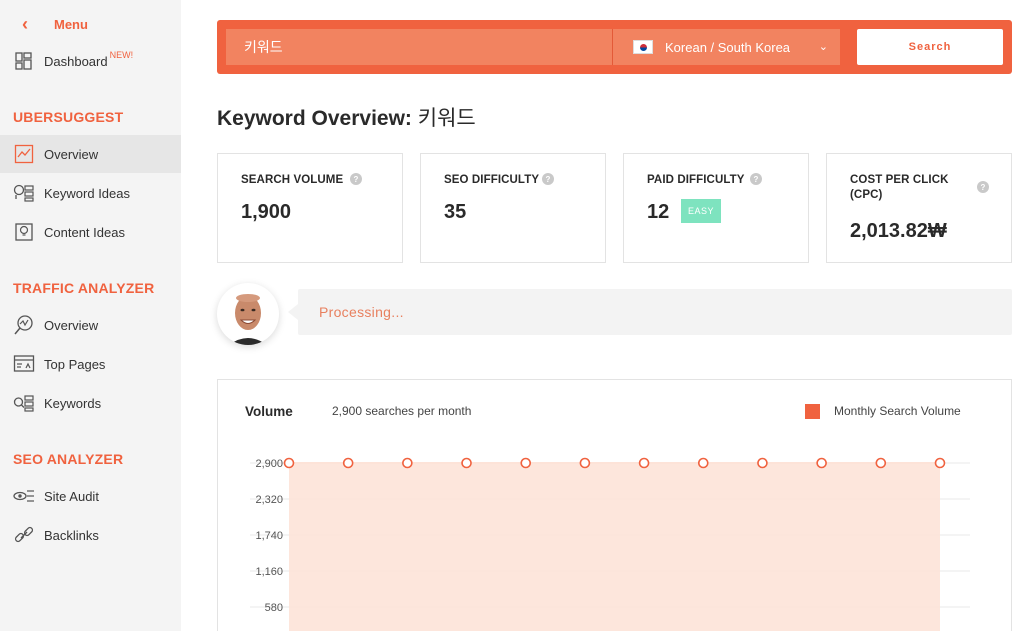  Describe the element at coordinates (76, 61) in the screenshot. I see `sidebar-item-label: Dashboard` at that location.